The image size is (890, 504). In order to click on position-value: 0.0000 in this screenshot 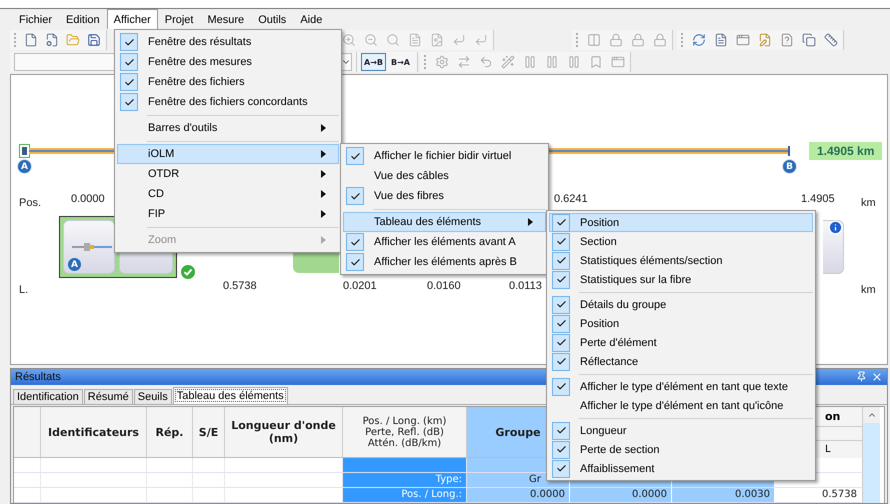, I will do `click(88, 199)`.